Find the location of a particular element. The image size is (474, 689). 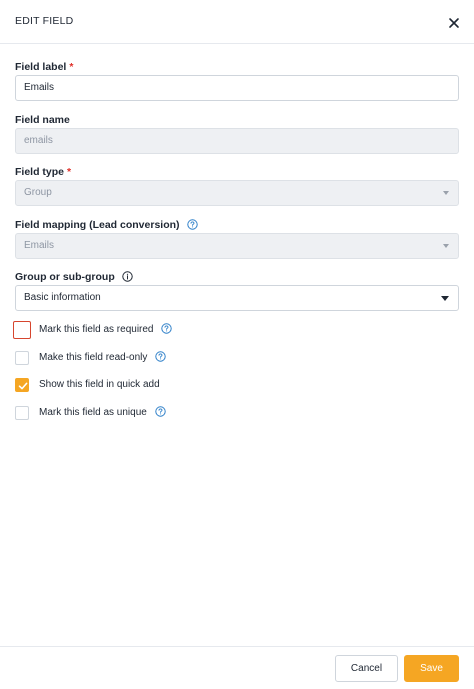

field-type-value: Group is located at coordinates (38, 192).